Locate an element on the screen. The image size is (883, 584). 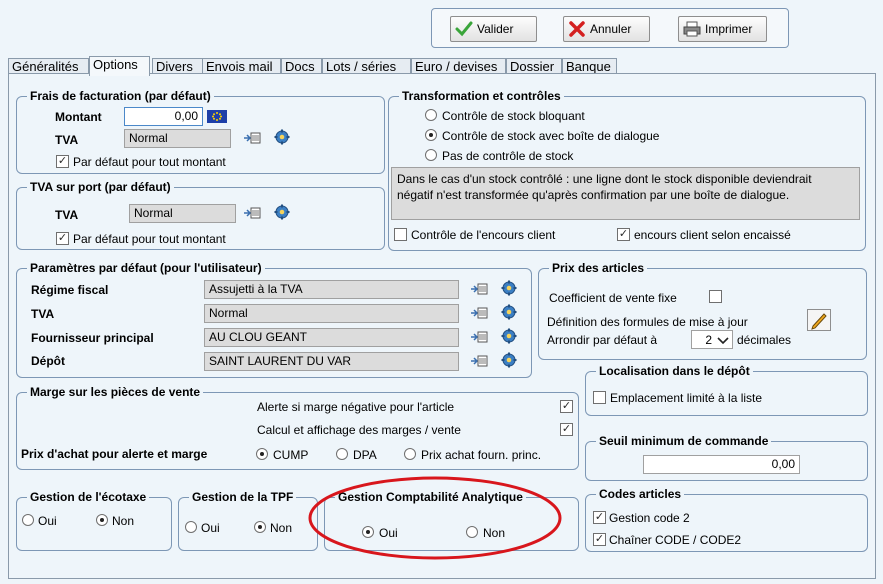
chain-codes-label: Chaîner CODE / CODE2 is located at coordinates (675, 540).